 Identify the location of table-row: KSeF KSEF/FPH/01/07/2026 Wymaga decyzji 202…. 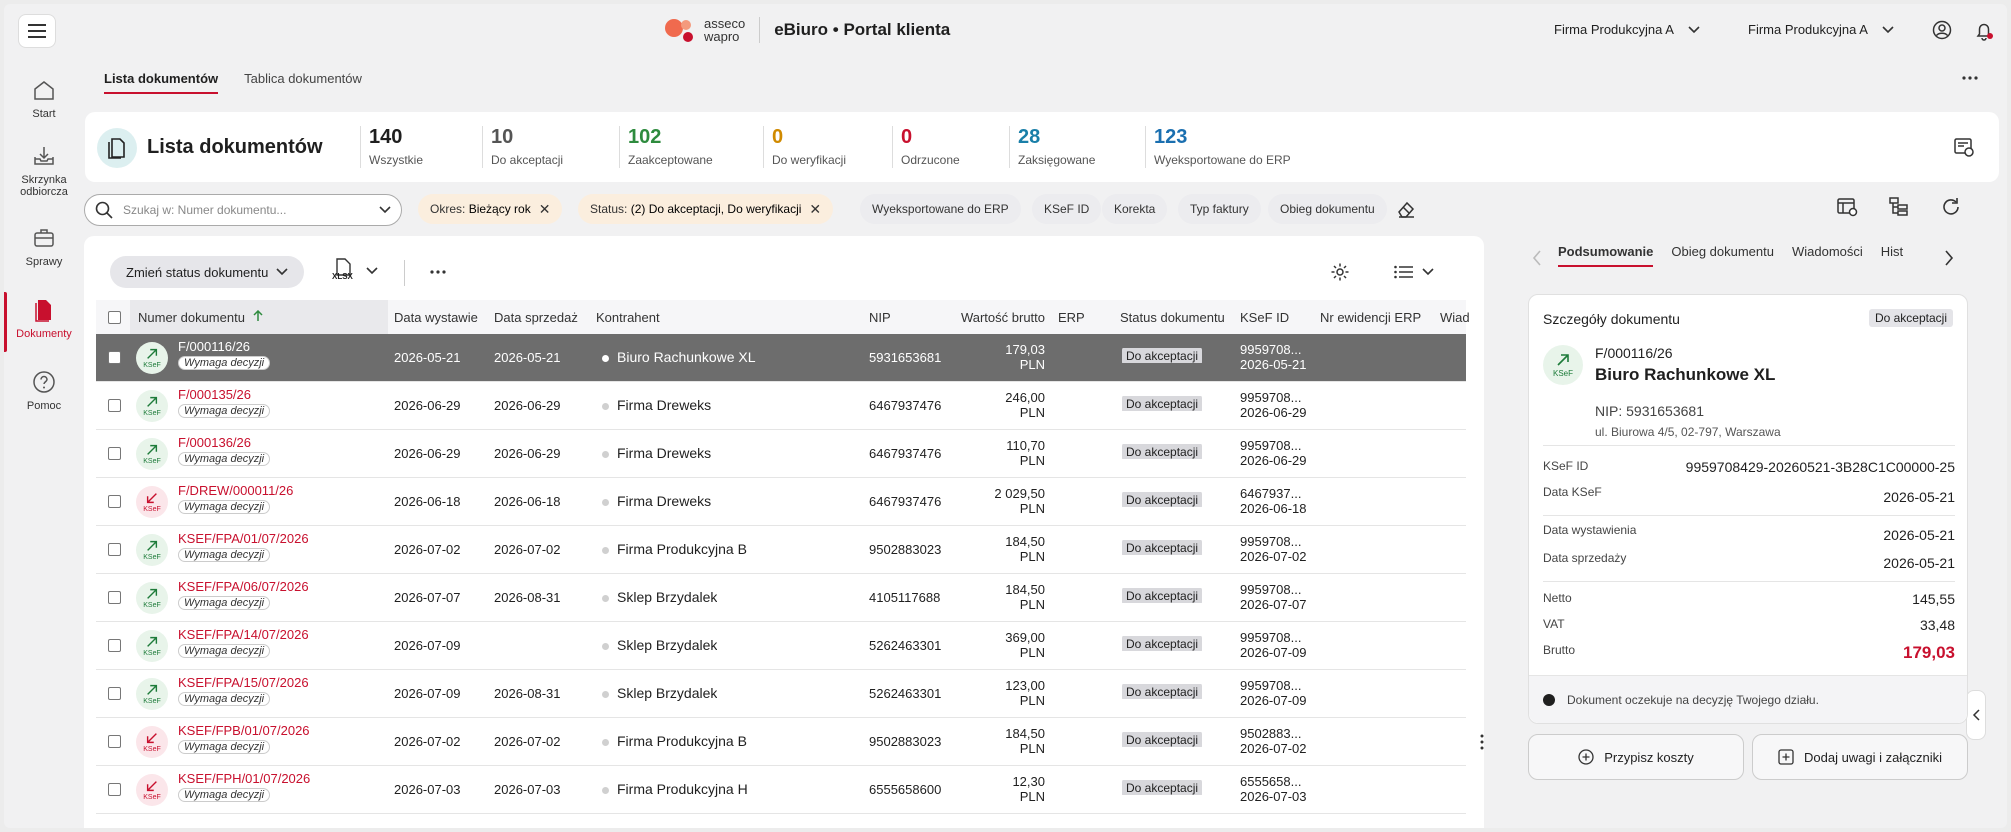
(781, 790).